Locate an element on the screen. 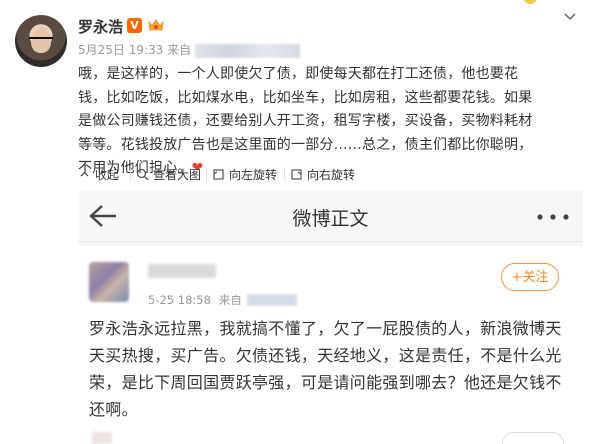 The image size is (595, 444). screenshot-header: 微博正文 is located at coordinates (330, 216).